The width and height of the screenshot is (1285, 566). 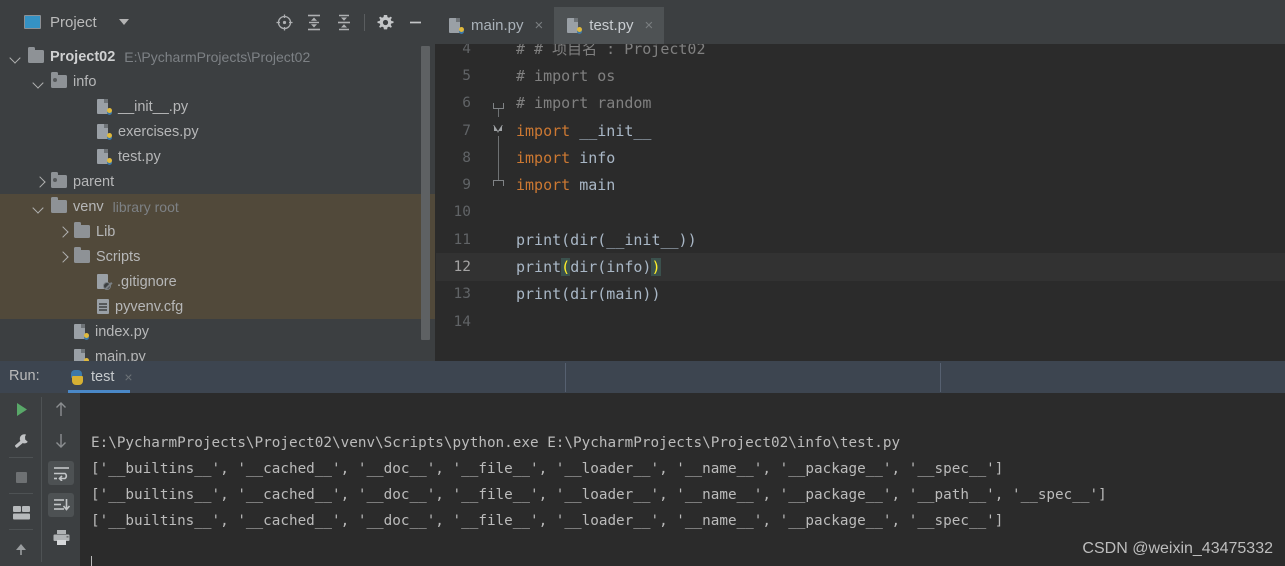 I want to click on code-text: # # 项目名 : Project02, so click(x=611, y=51).